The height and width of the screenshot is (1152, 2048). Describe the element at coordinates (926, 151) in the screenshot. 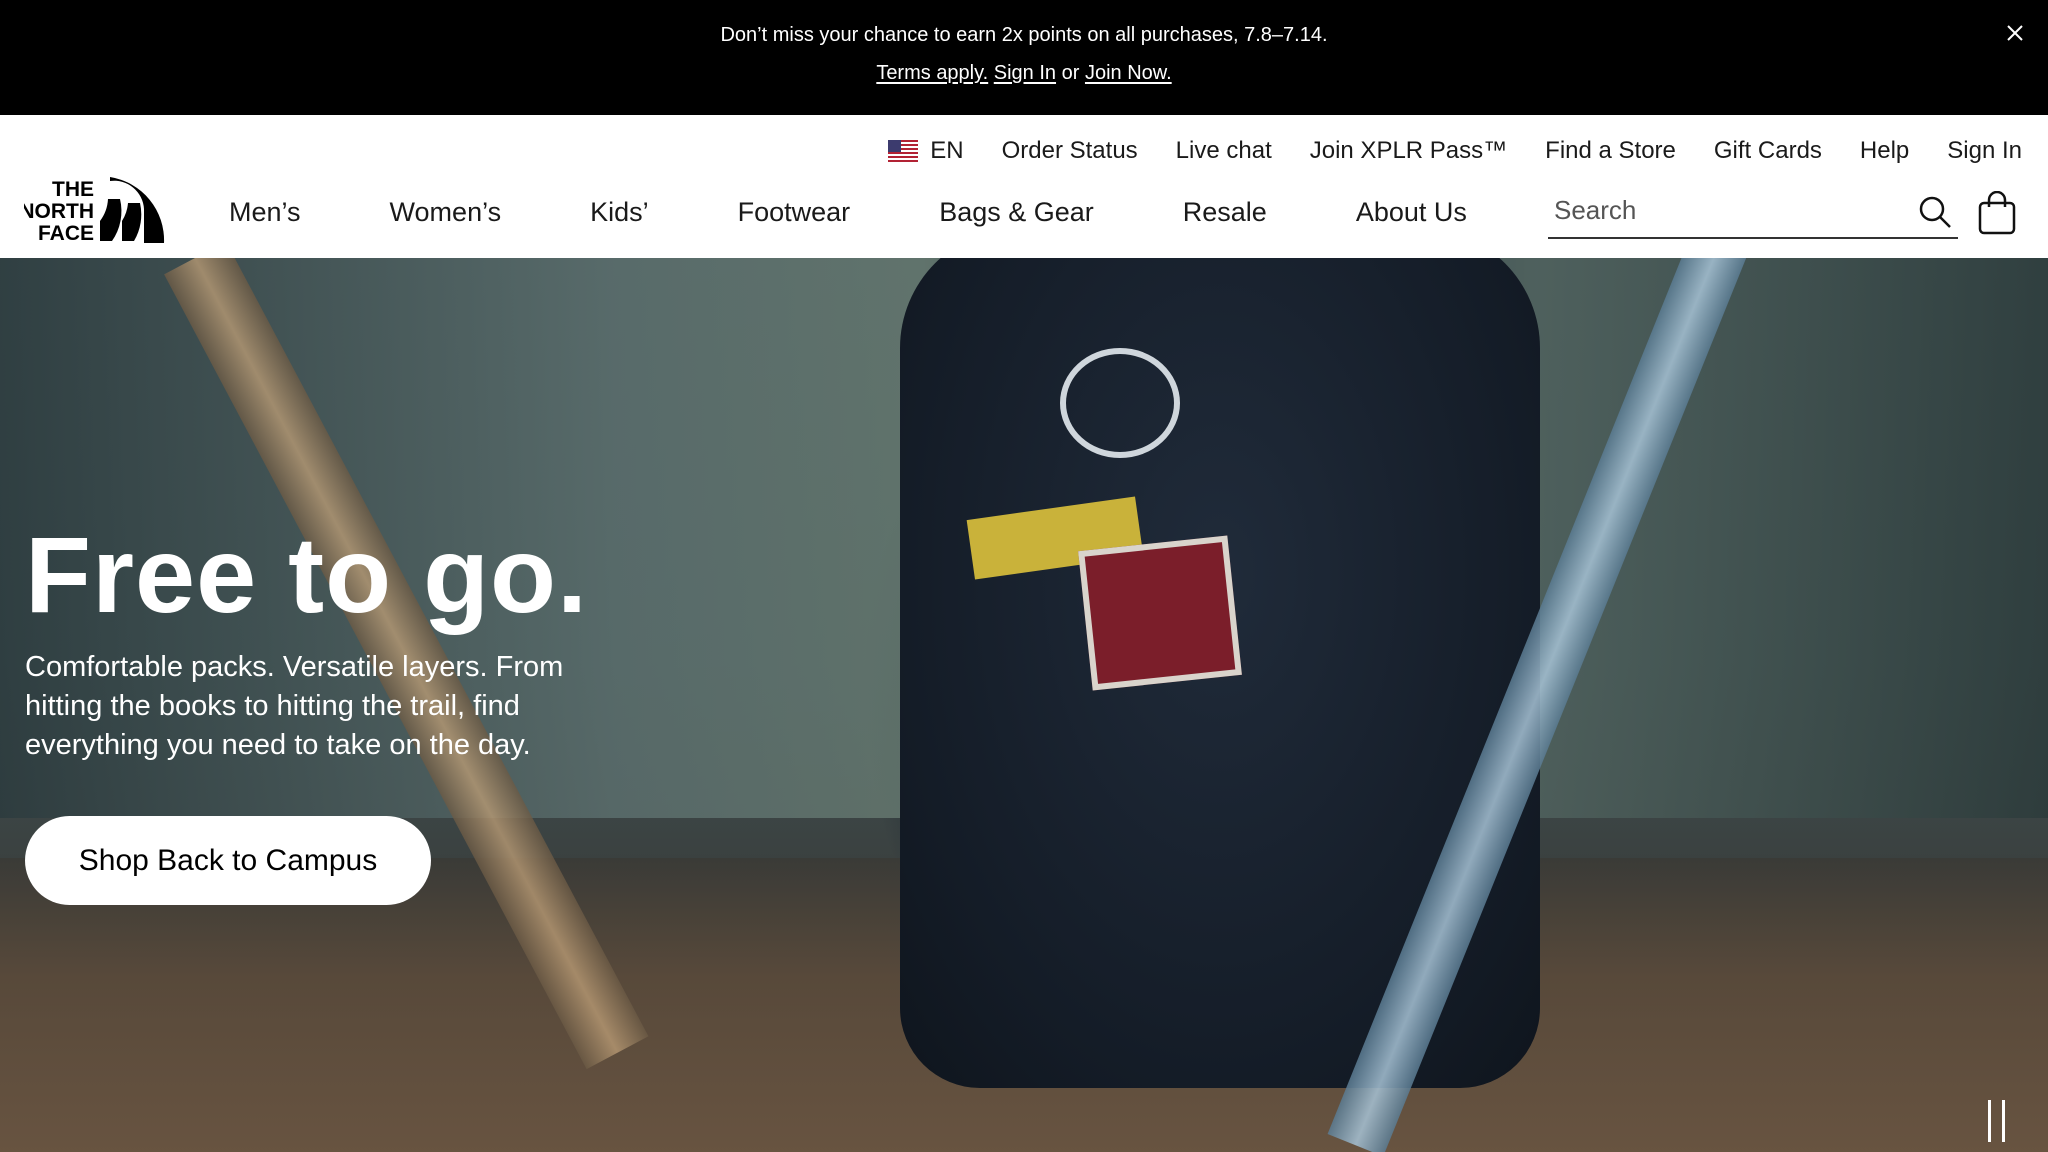

I see `language-selector: EN` at that location.